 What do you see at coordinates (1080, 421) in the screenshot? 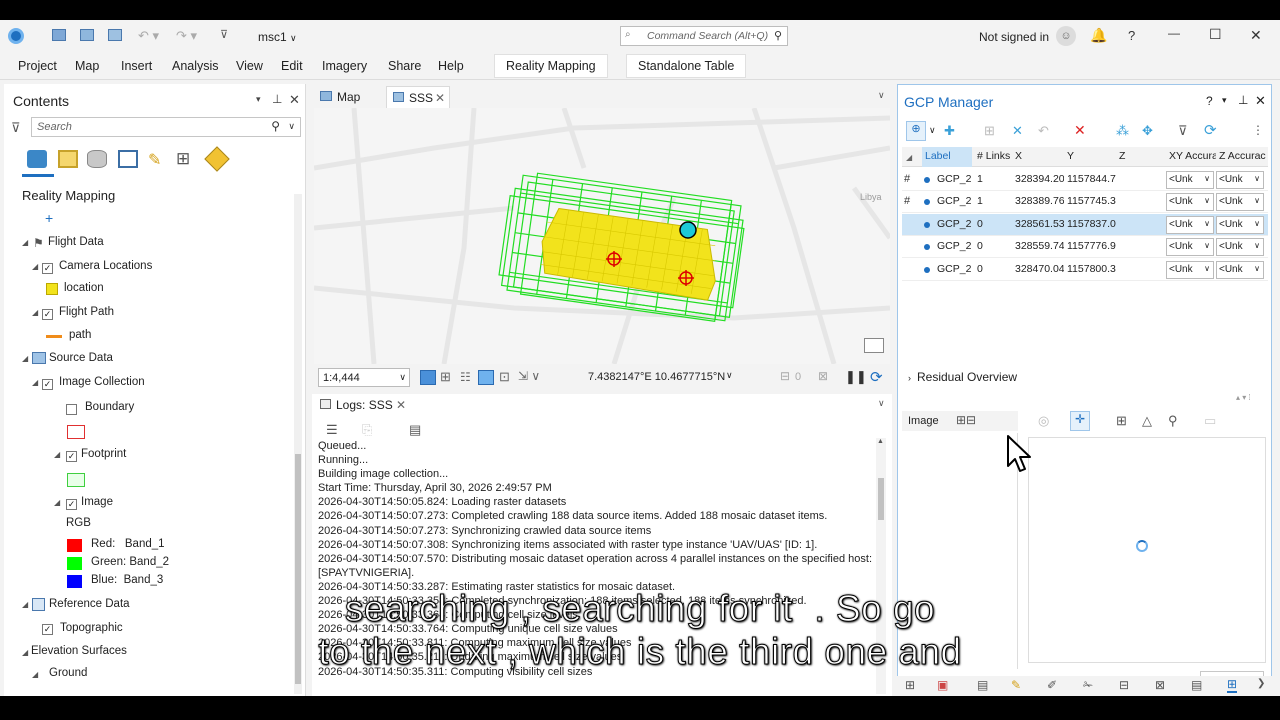
I see `link-gcp-icon: ✛` at bounding box center [1080, 421].